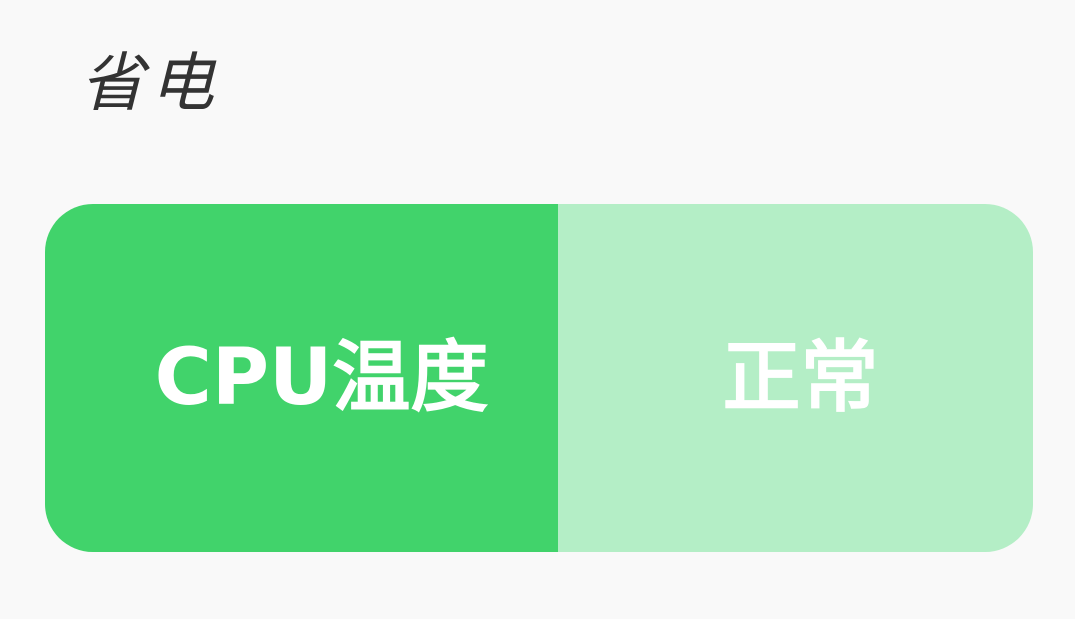 The width and height of the screenshot is (1075, 619). Describe the element at coordinates (150, 84) in the screenshot. I see `page-title: 省电` at that location.